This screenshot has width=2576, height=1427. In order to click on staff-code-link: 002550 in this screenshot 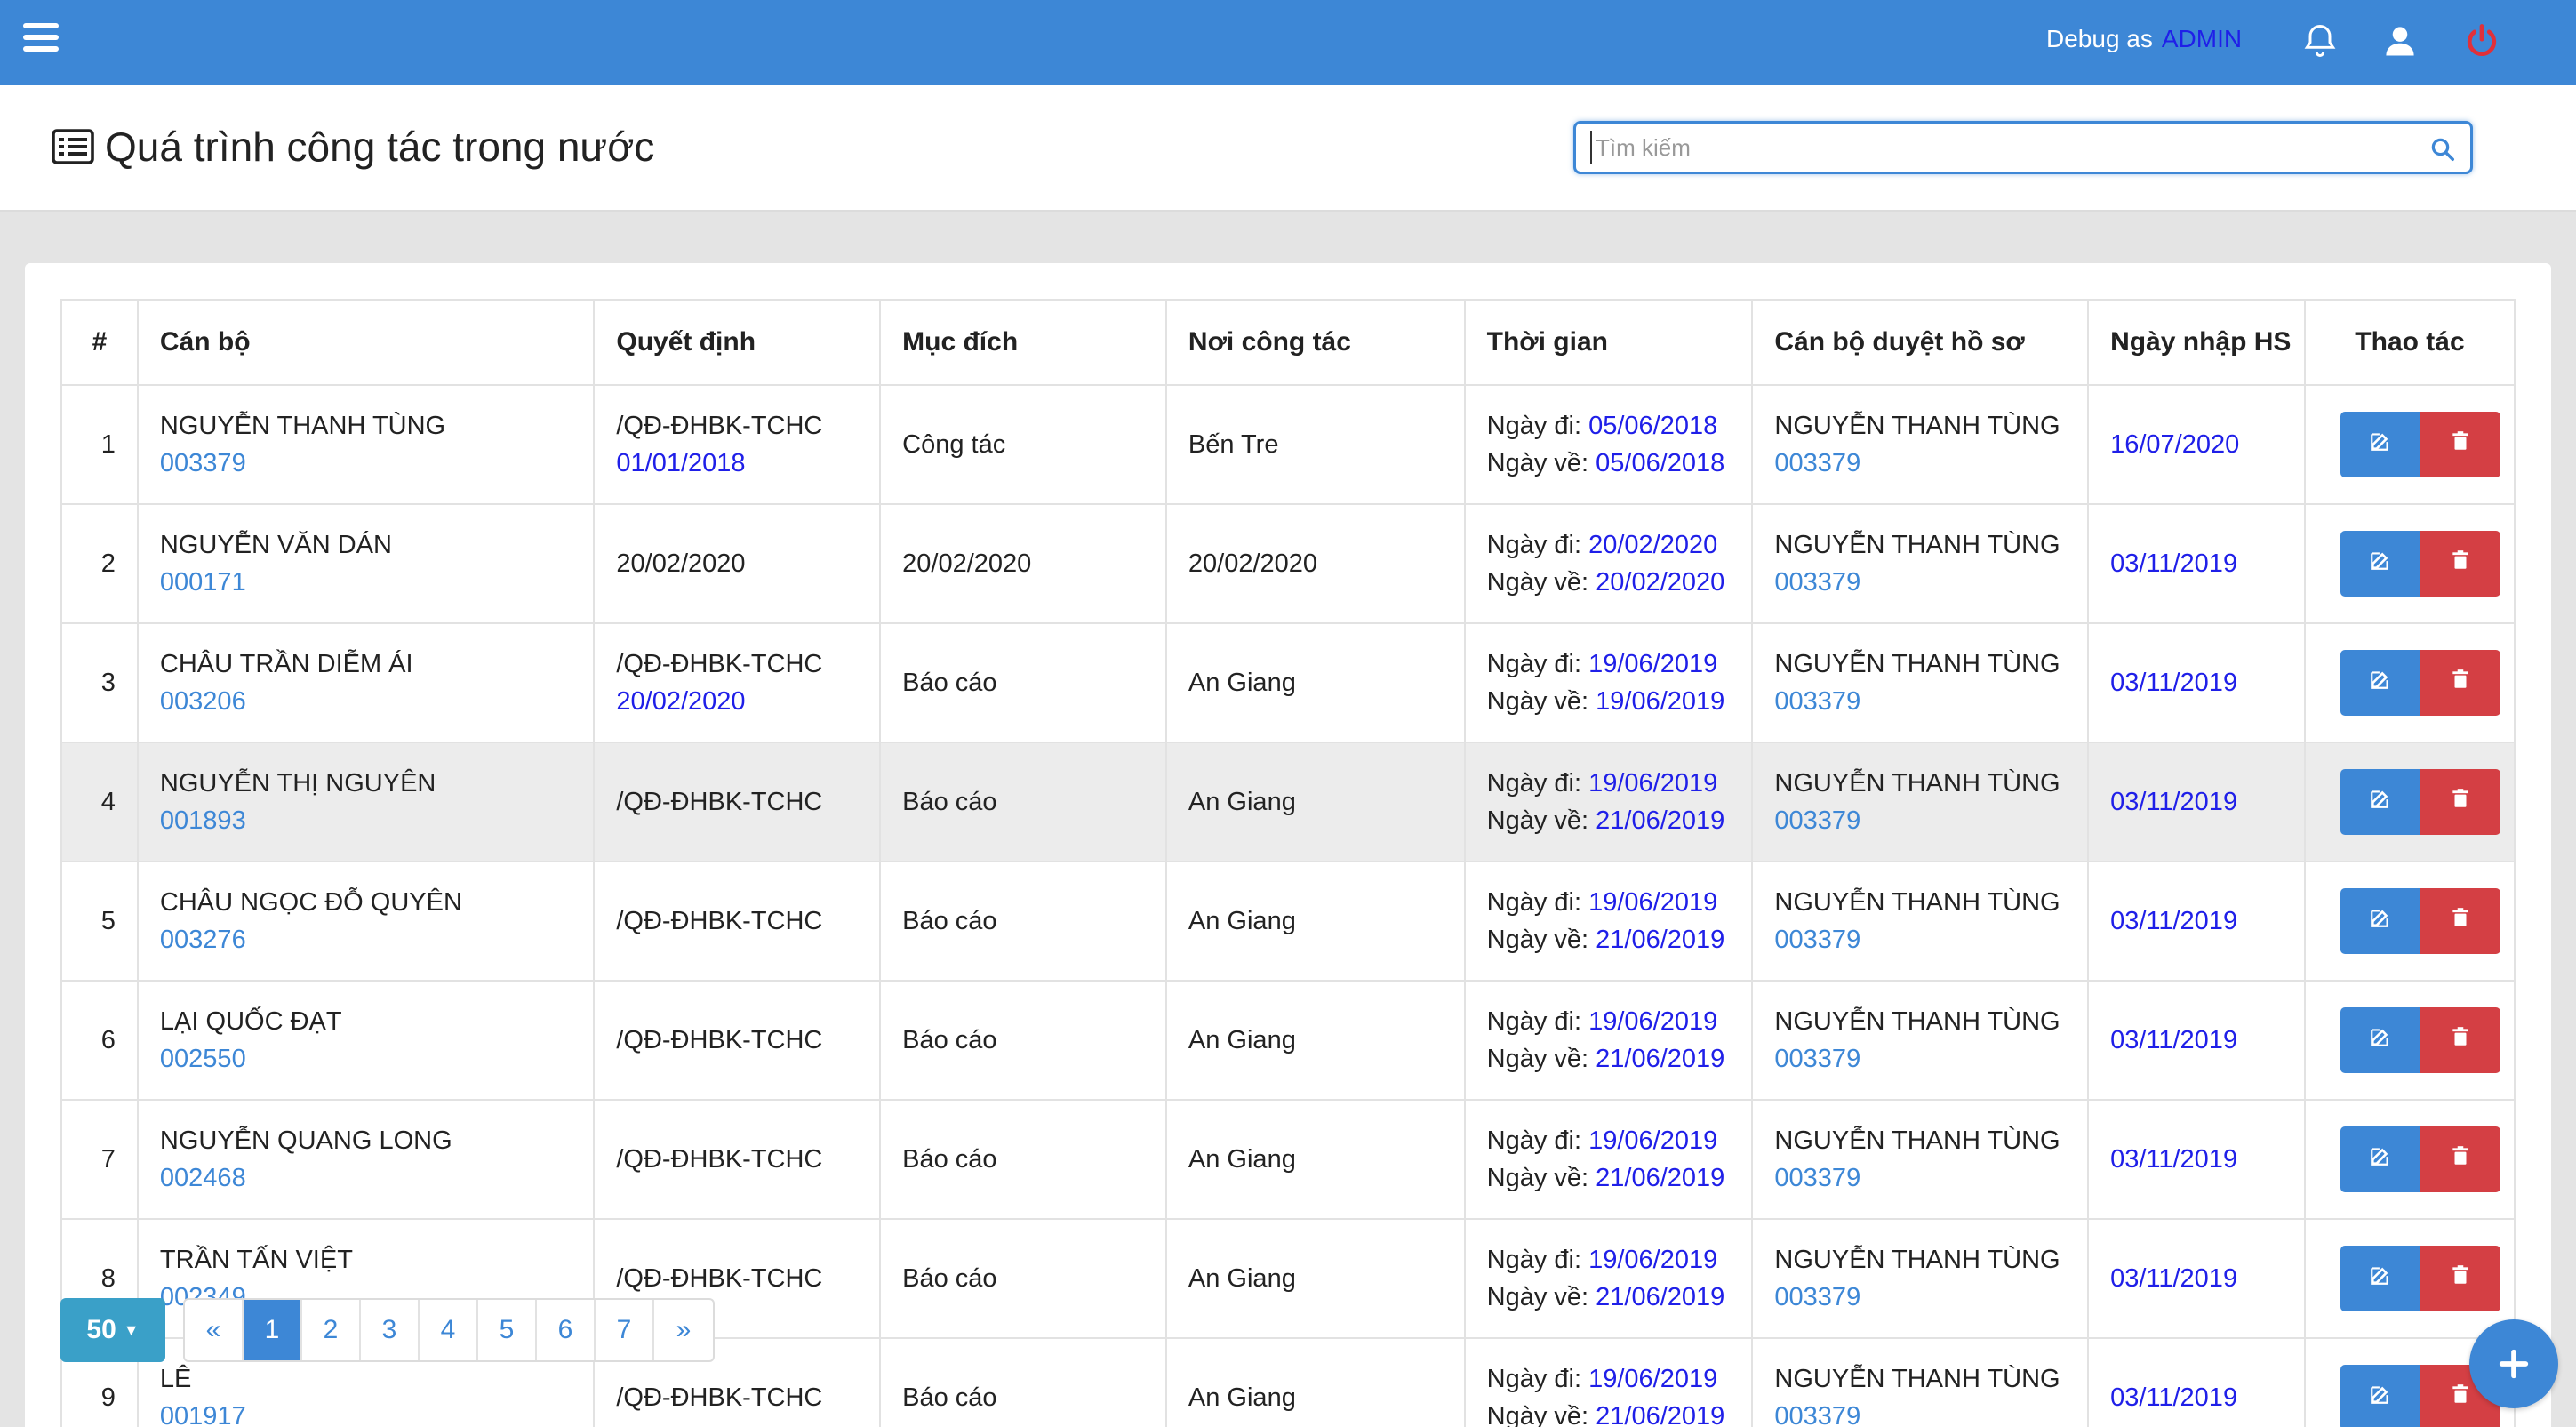, I will do `click(203, 1059)`.